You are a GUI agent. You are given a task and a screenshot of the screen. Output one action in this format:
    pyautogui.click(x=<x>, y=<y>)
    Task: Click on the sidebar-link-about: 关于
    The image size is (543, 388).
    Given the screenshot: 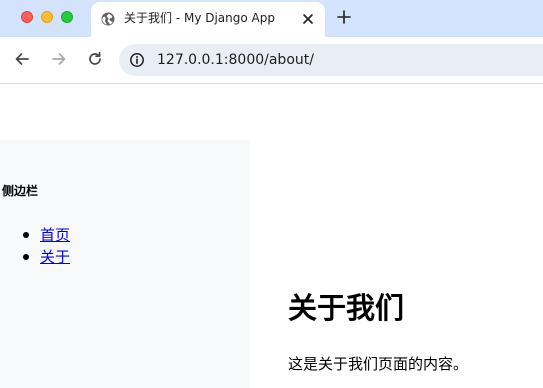 What is the action you would take?
    pyautogui.click(x=55, y=257)
    